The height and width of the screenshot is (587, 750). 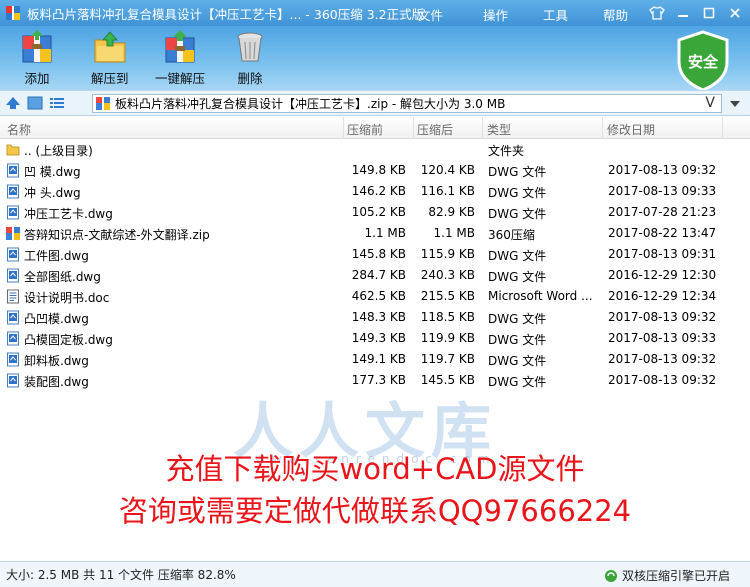 I want to click on close-button, so click(x=735, y=13).